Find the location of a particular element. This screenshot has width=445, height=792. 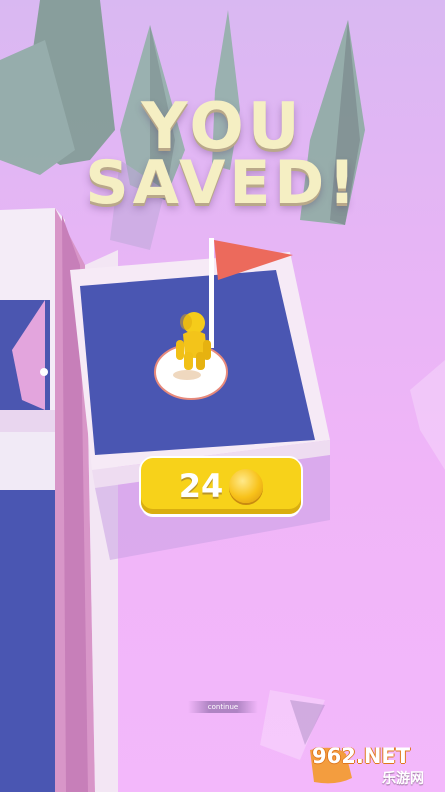

watermark-domain: 962.NET is located at coordinates (361, 756).